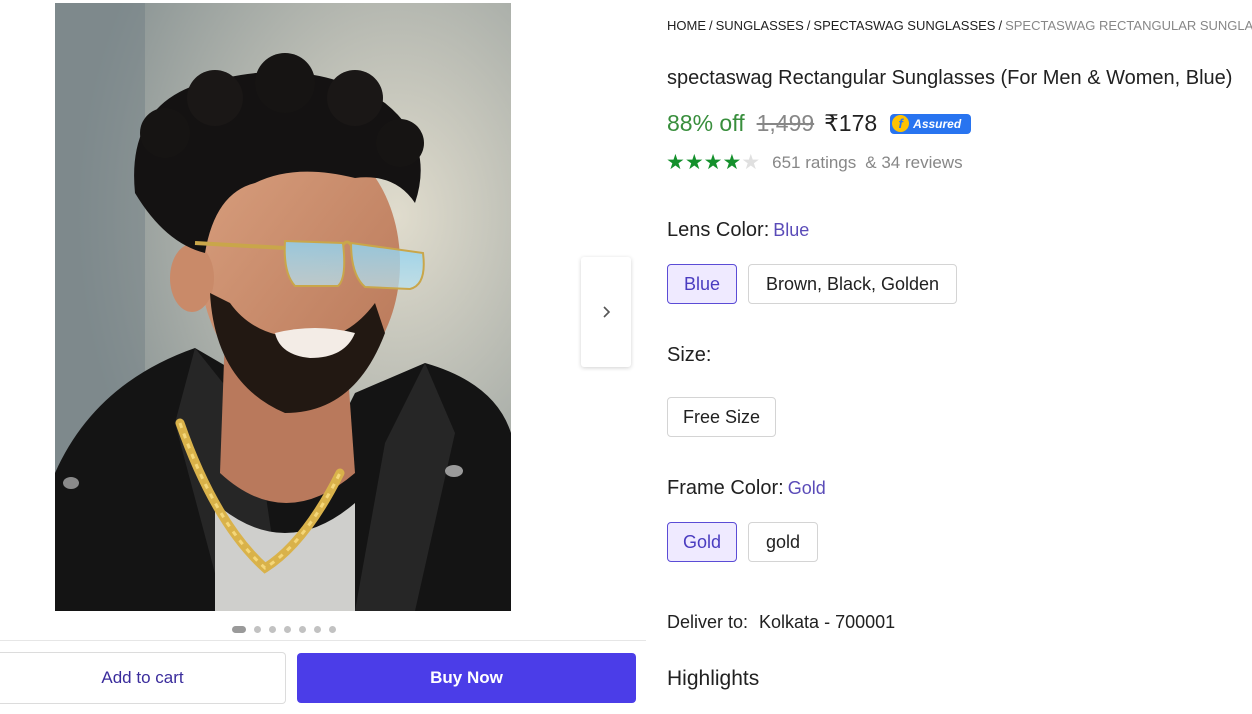  I want to click on lens-color-label: Lens Color:, so click(718, 230).